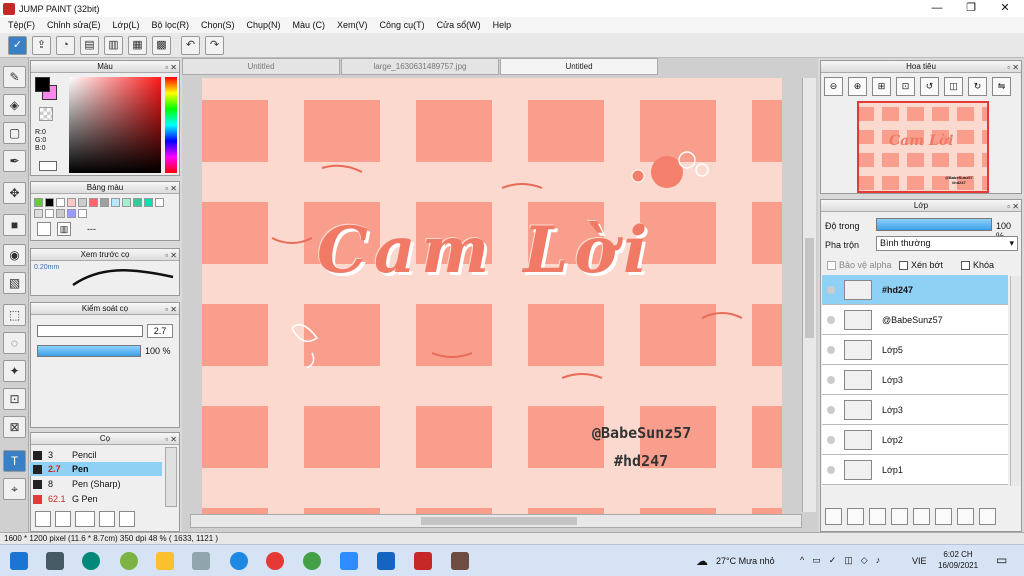  Describe the element at coordinates (309, 25) in the screenshot. I see `menu-color: Màu (C)` at that location.